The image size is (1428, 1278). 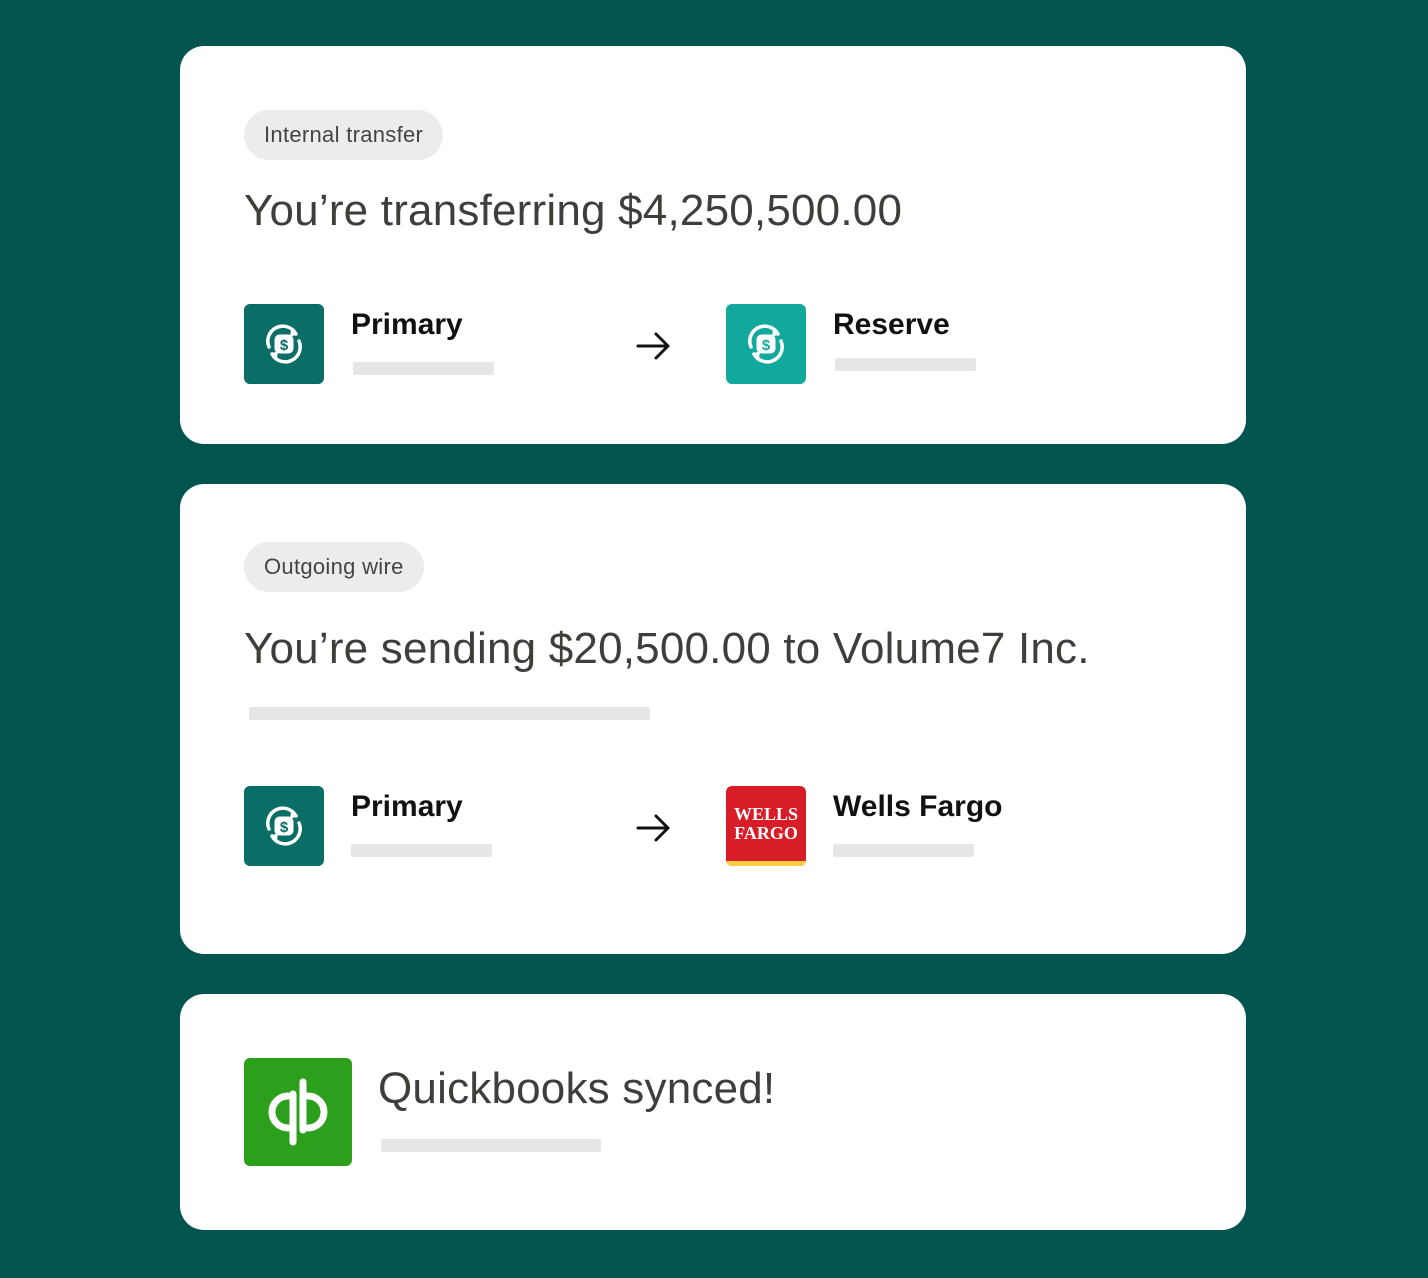 I want to click on sync-detail-placeholder, so click(x=491, y=1145).